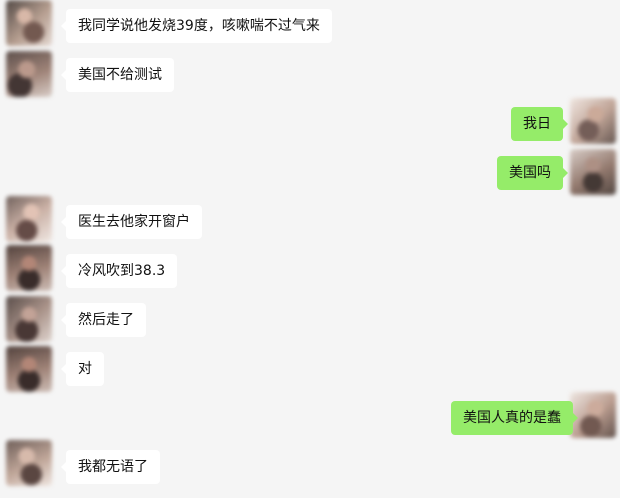 The height and width of the screenshot is (498, 620). I want to click on message-bubble: 冷风吹到38.3, so click(119, 271).